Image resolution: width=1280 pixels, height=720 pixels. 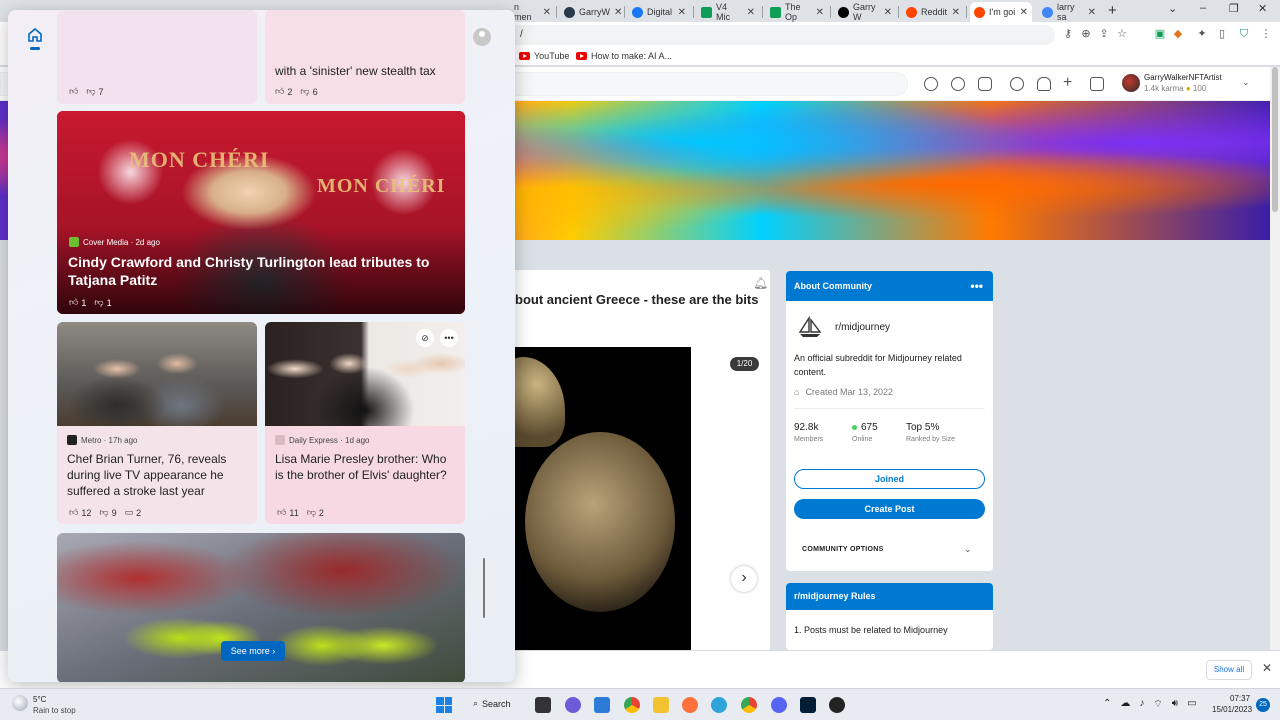 What do you see at coordinates (837, 705) in the screenshot?
I see `app-icon` at bounding box center [837, 705].